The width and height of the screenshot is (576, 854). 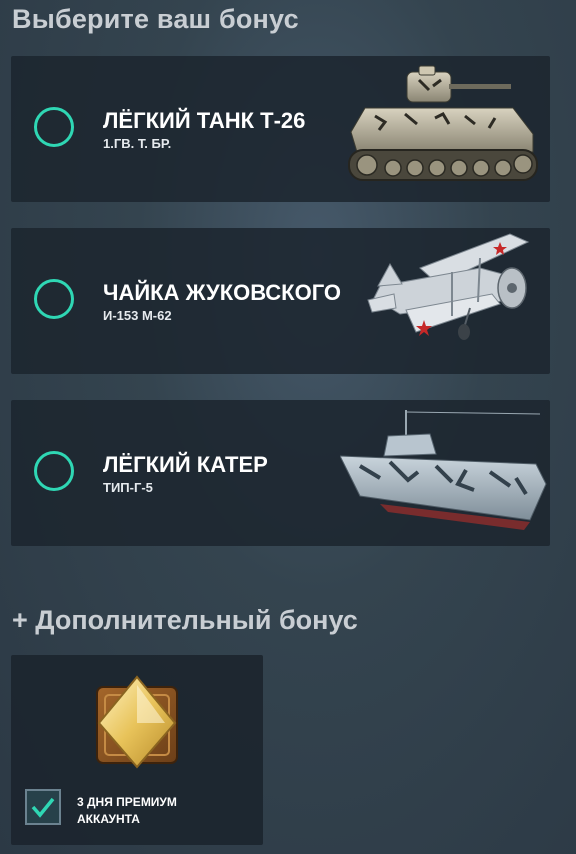 I want to click on radio-button-boat, so click(x=54, y=471).